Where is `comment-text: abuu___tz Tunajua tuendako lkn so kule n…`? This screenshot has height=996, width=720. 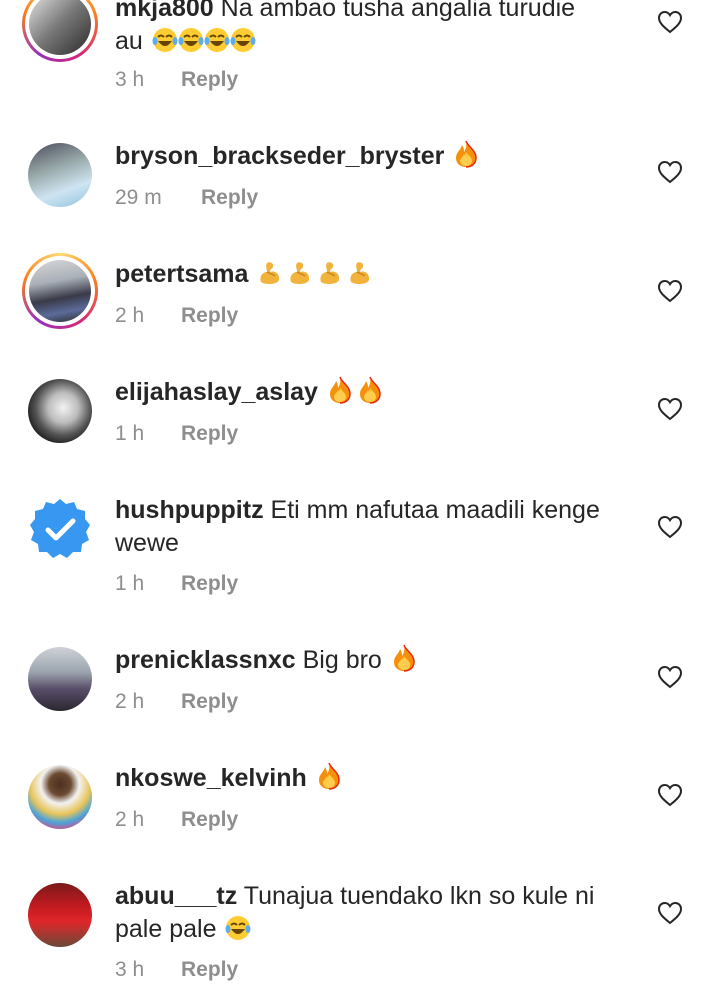
comment-text: abuu___tz Tunajua tuendako lkn so kule n… is located at coordinates (377, 913).